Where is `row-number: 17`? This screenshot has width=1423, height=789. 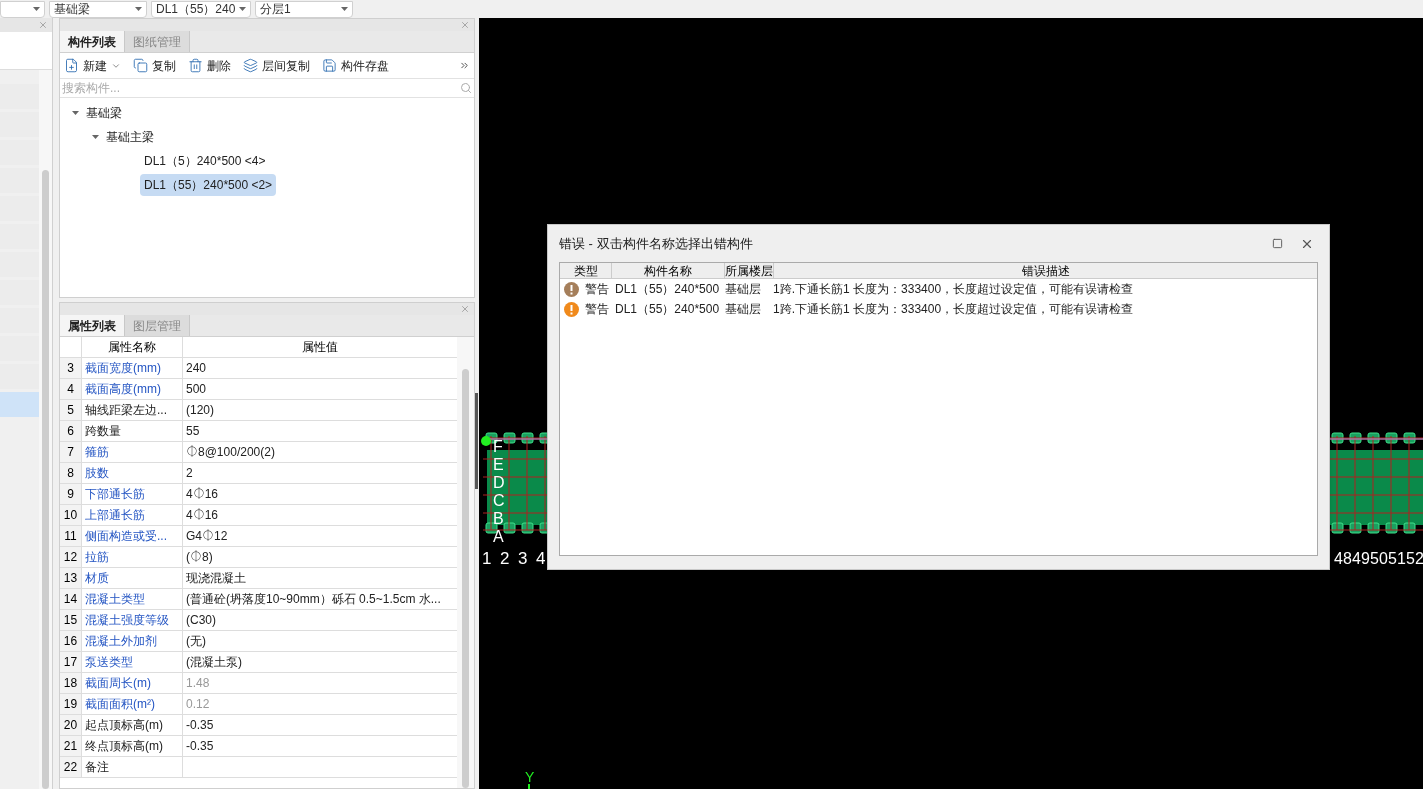
row-number: 17 is located at coordinates (71, 662).